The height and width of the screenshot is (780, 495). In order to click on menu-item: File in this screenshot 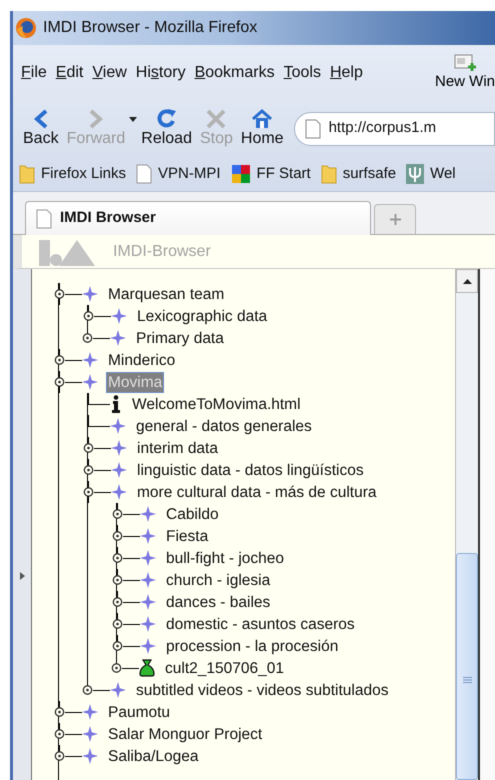, I will do `click(36, 72)`.